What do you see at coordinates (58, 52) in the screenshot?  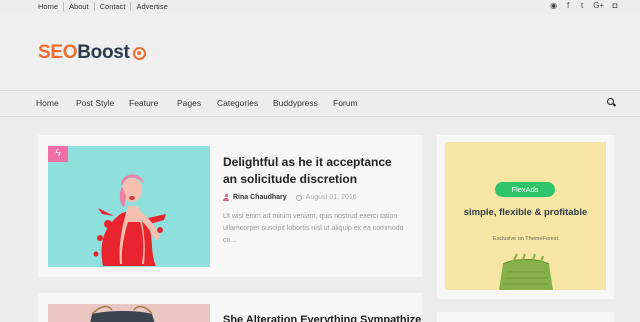 I see `logo-seo-text: SEO` at bounding box center [58, 52].